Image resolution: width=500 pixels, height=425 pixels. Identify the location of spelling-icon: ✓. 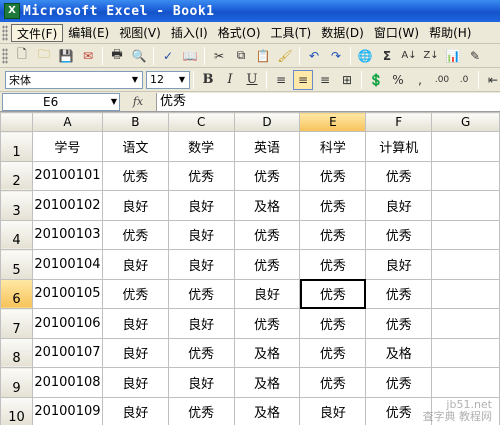
(168, 56).